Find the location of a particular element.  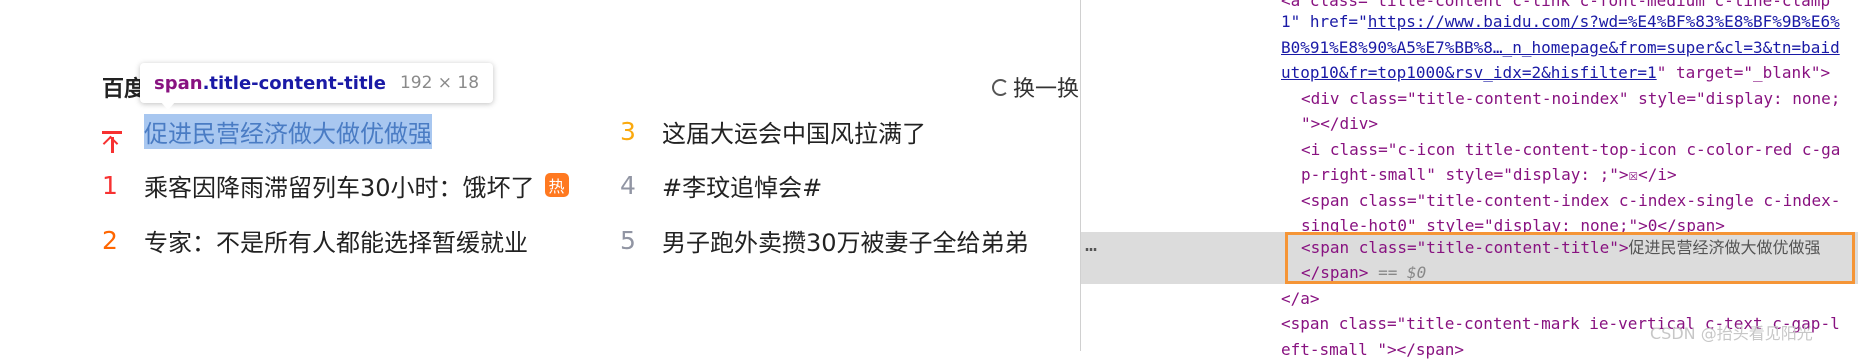

hot-item-title: 男子跑外卖攒30万被妻子全给弟弟 is located at coordinates (845, 240).